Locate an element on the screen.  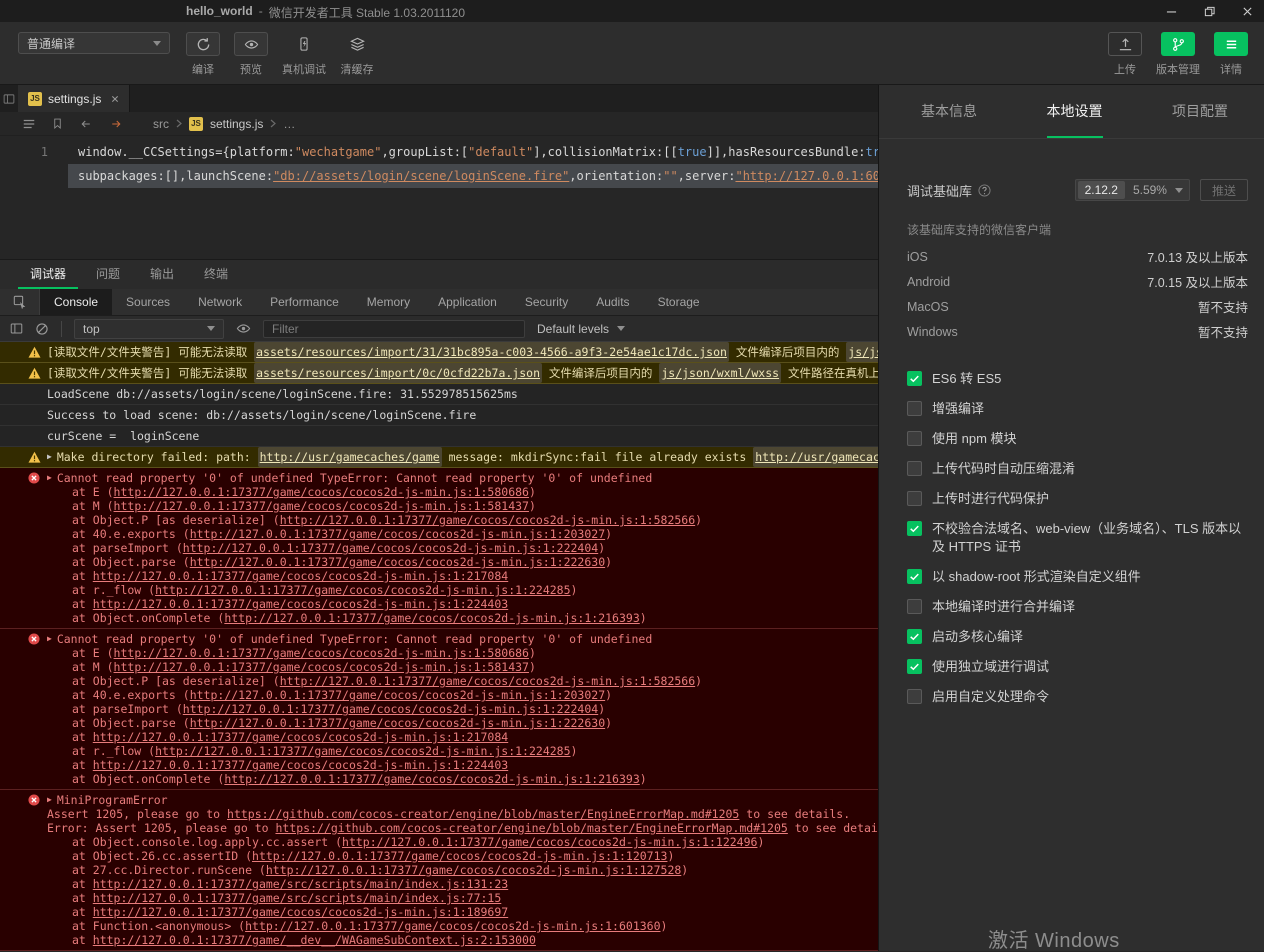
devtools-tab-performance: Performance is located at coordinates (304, 302).